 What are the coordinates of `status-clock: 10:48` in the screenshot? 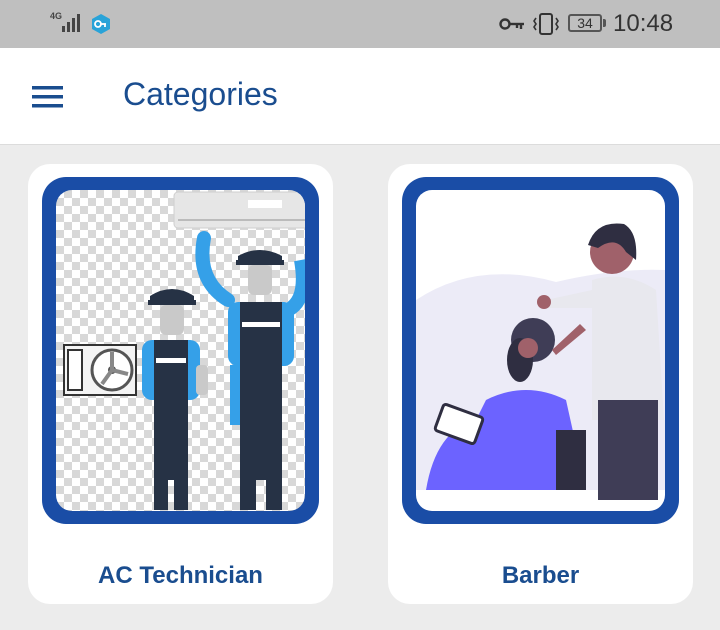 It's located at (643, 23).